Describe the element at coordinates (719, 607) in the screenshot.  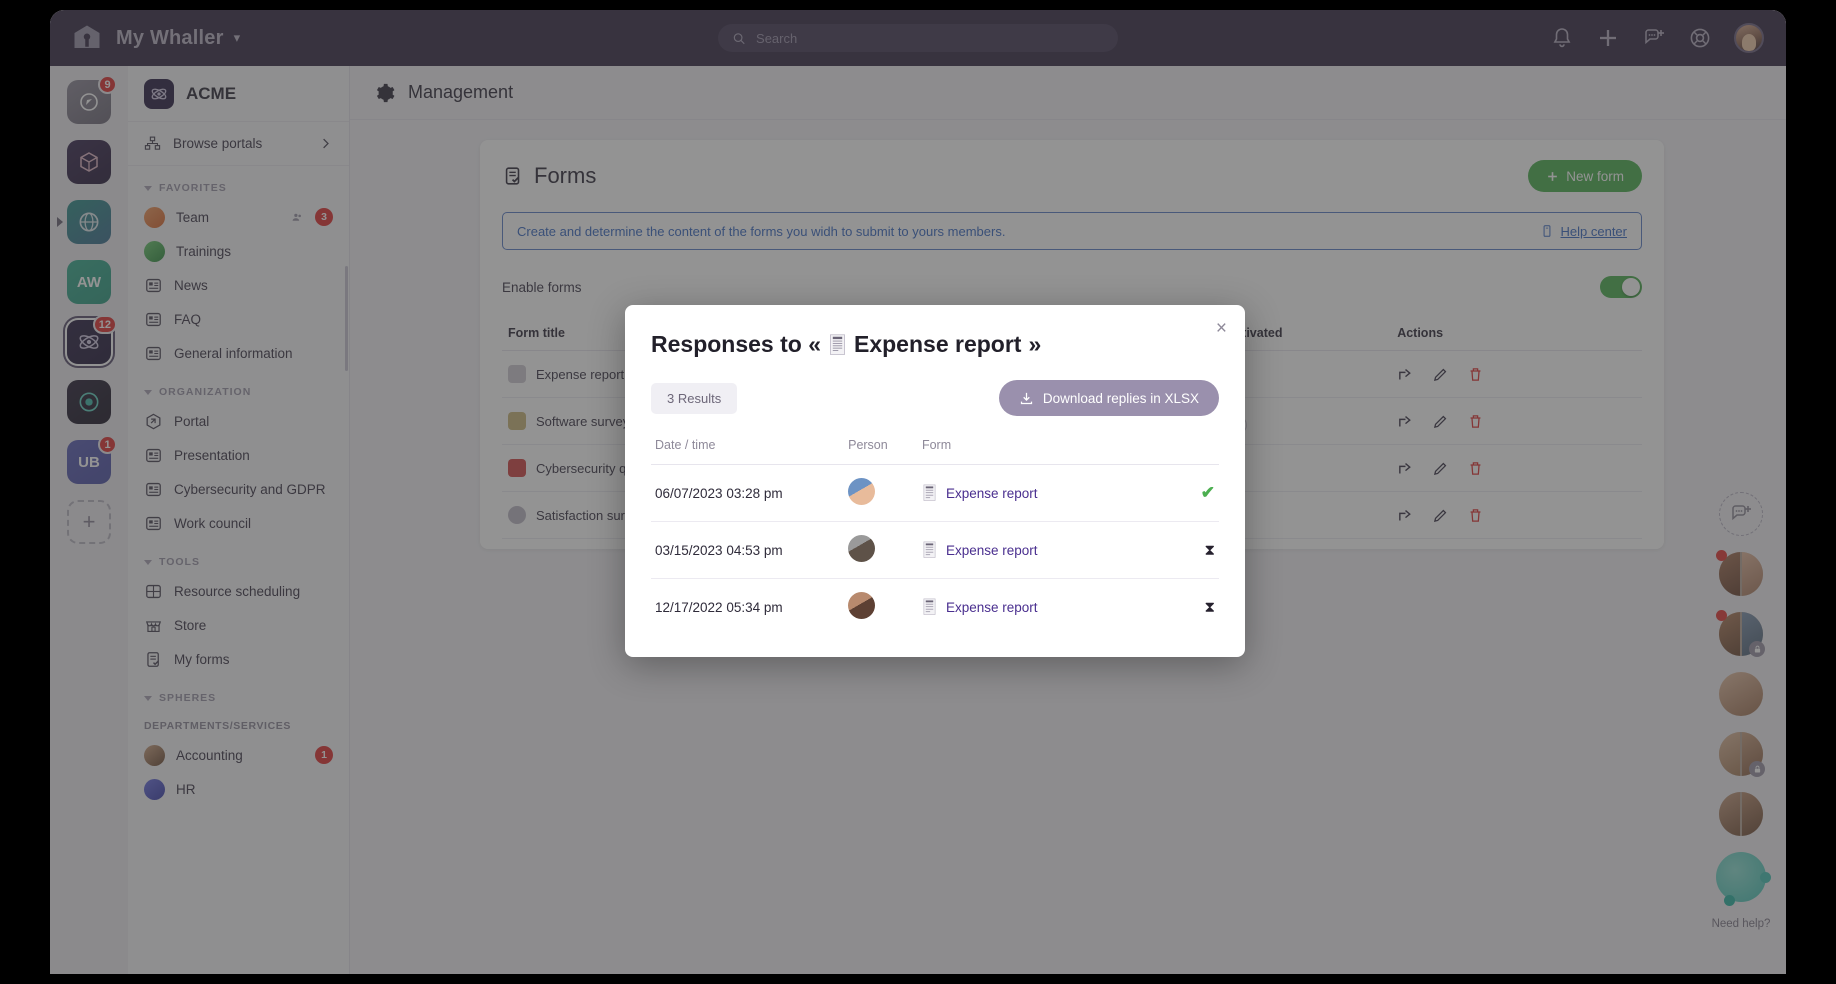
I see `response-datetime: 12/17/2022 05:34 pm` at that location.